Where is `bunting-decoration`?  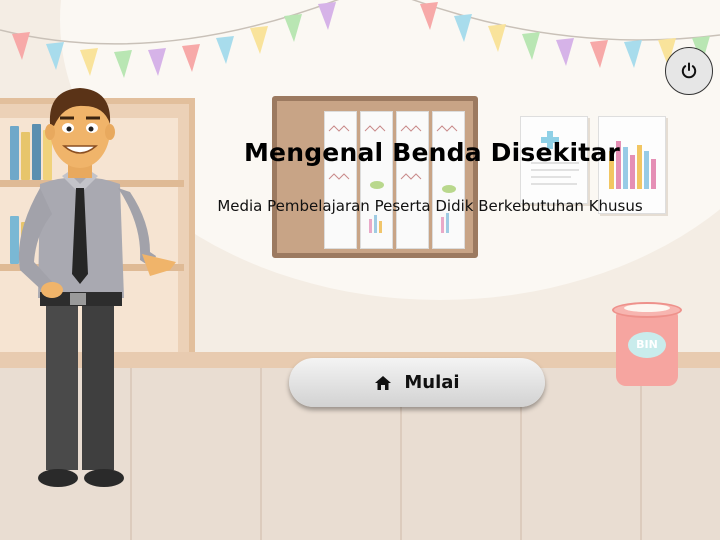 bunting-decoration is located at coordinates (360, 39).